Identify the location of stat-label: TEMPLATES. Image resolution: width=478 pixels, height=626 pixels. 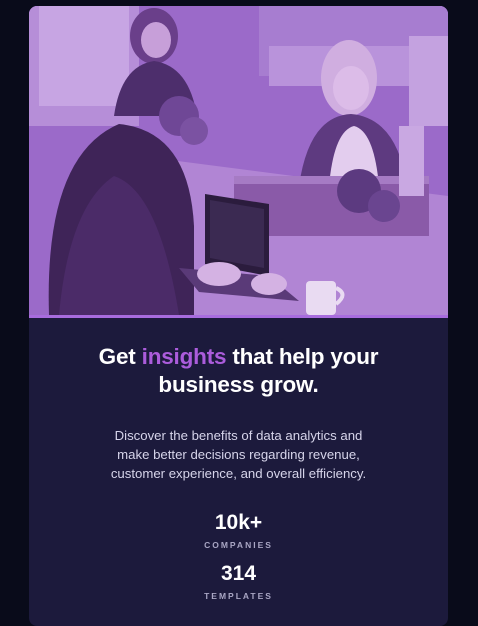
(238, 596).